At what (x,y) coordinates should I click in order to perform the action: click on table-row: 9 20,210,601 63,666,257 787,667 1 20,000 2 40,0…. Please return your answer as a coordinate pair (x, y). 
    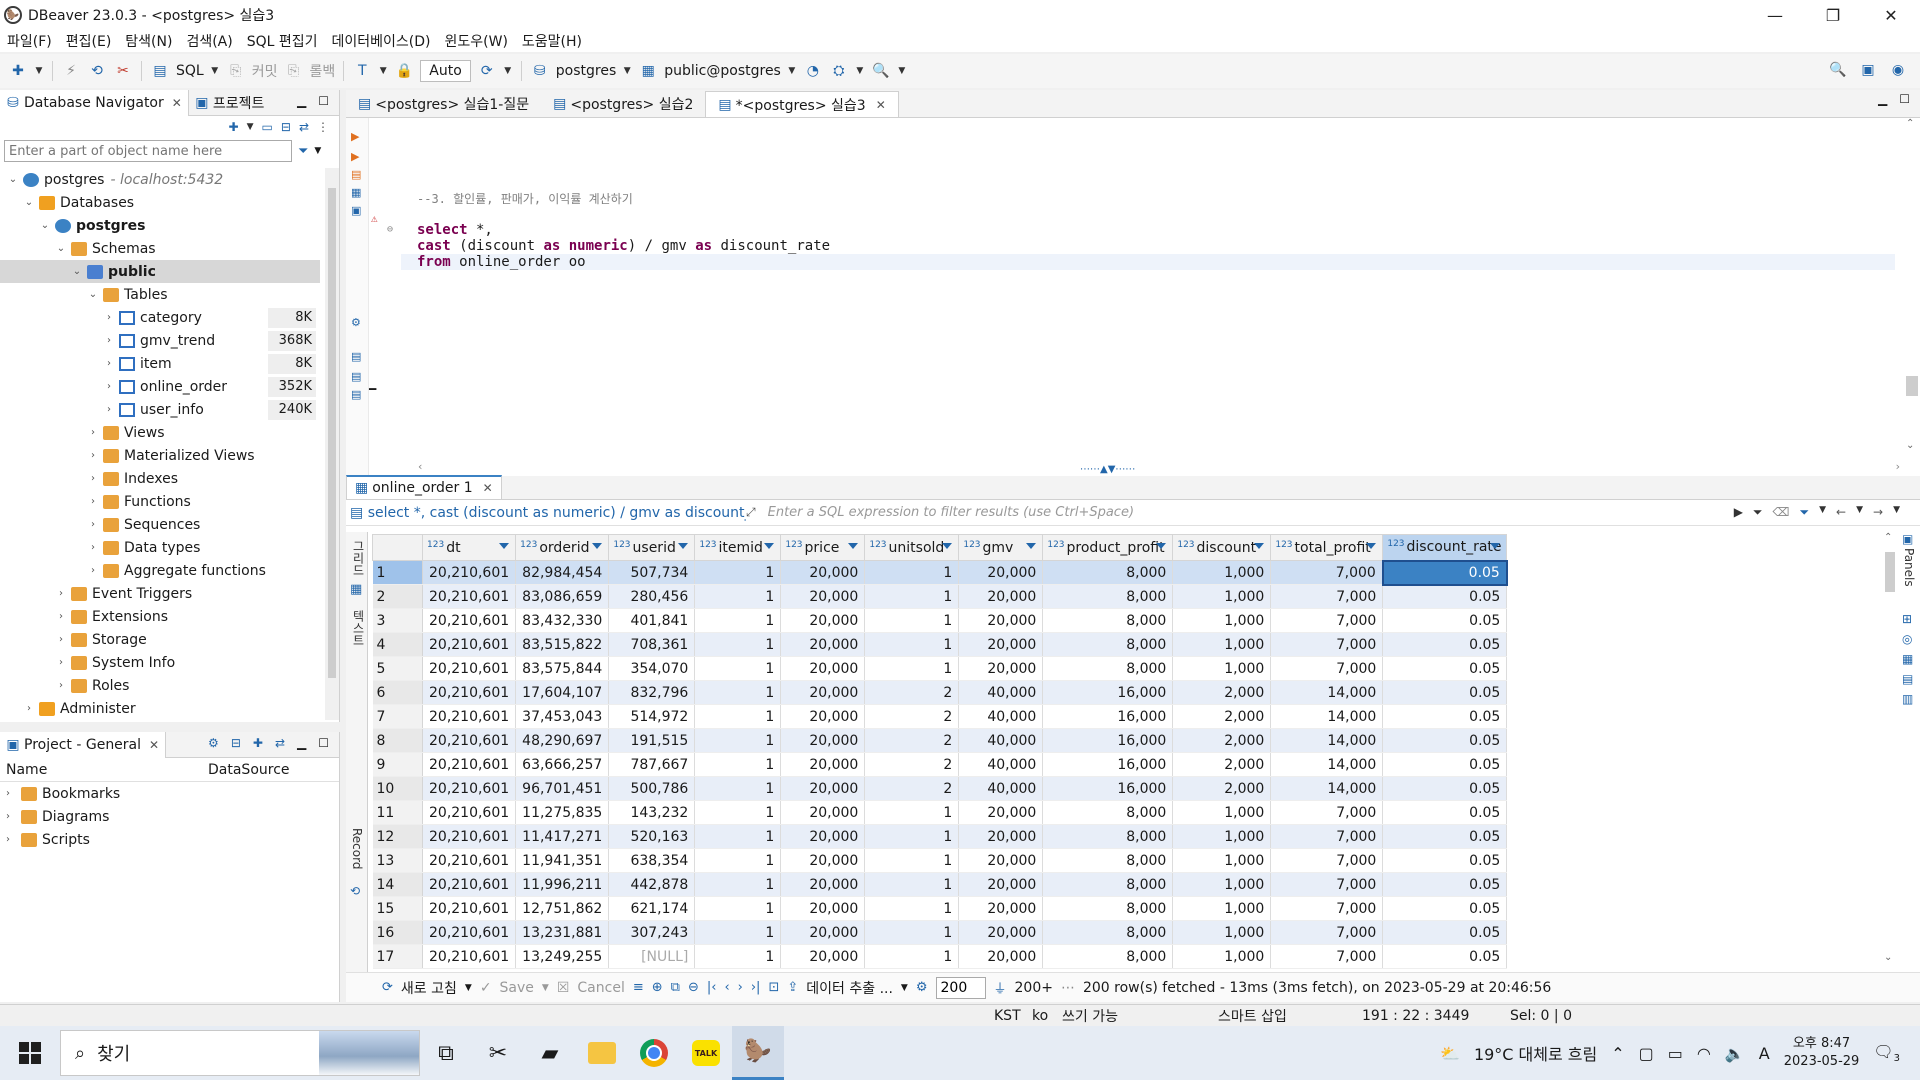
    Looking at the image, I should click on (940, 764).